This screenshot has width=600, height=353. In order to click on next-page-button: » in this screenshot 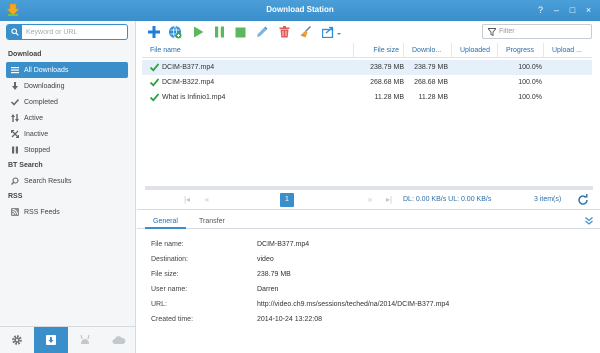, I will do `click(370, 200)`.